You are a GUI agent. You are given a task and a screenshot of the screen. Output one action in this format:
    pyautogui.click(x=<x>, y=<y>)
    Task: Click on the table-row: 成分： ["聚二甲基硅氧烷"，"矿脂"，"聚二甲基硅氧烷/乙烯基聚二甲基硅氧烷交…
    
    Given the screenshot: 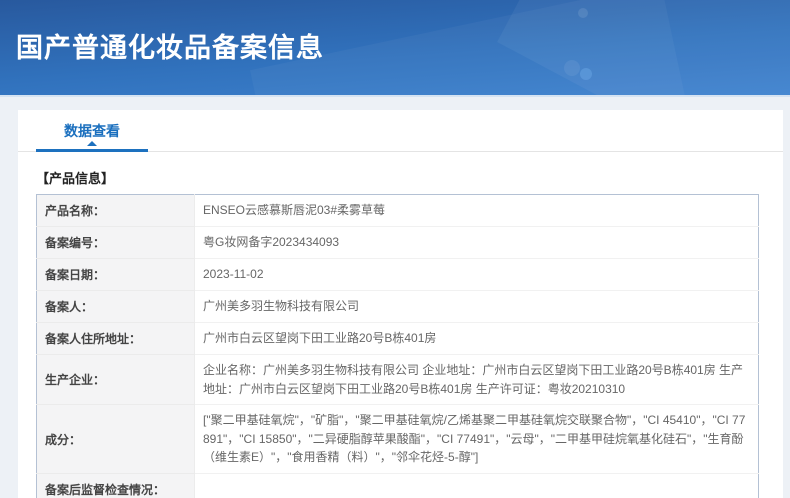 What is the action you would take?
    pyautogui.click(x=397, y=439)
    